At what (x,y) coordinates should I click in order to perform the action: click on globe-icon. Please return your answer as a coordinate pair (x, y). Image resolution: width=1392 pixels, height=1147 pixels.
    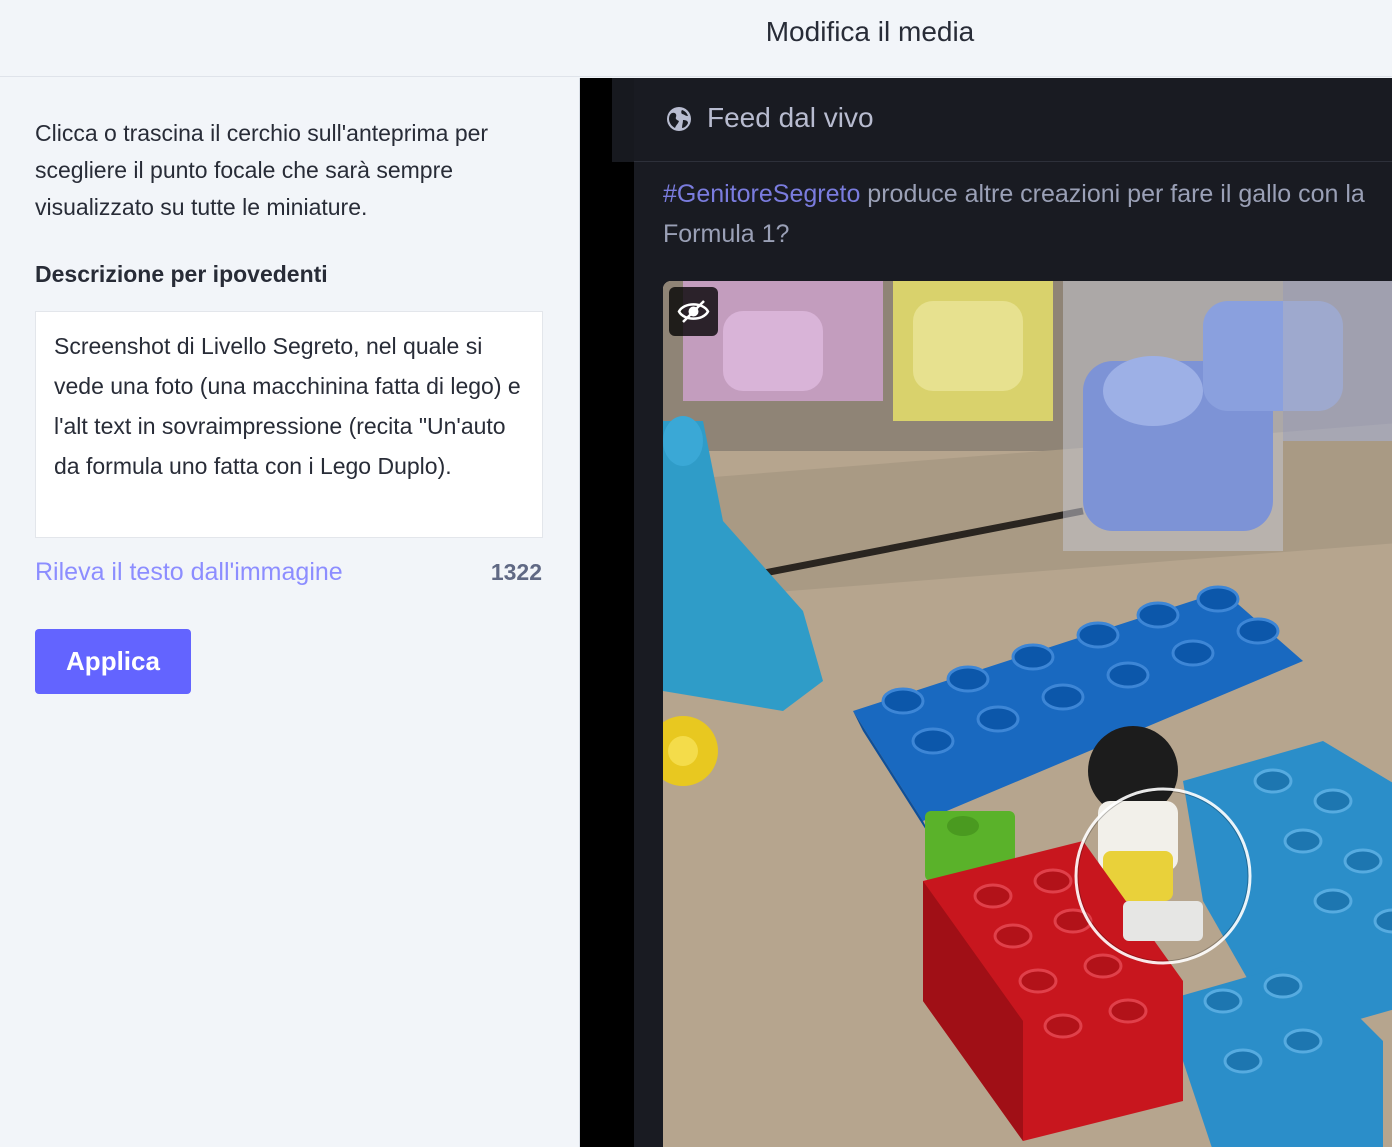
    Looking at the image, I should click on (679, 119).